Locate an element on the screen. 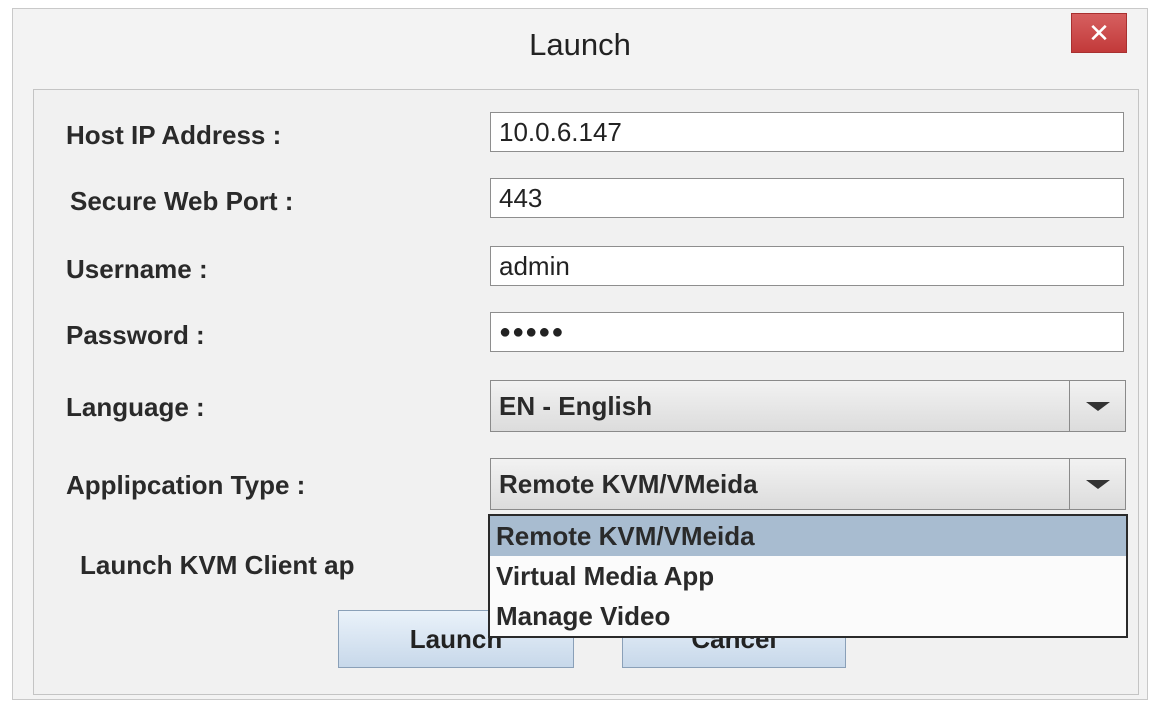 The height and width of the screenshot is (705, 1156). username-input is located at coordinates (807, 266).